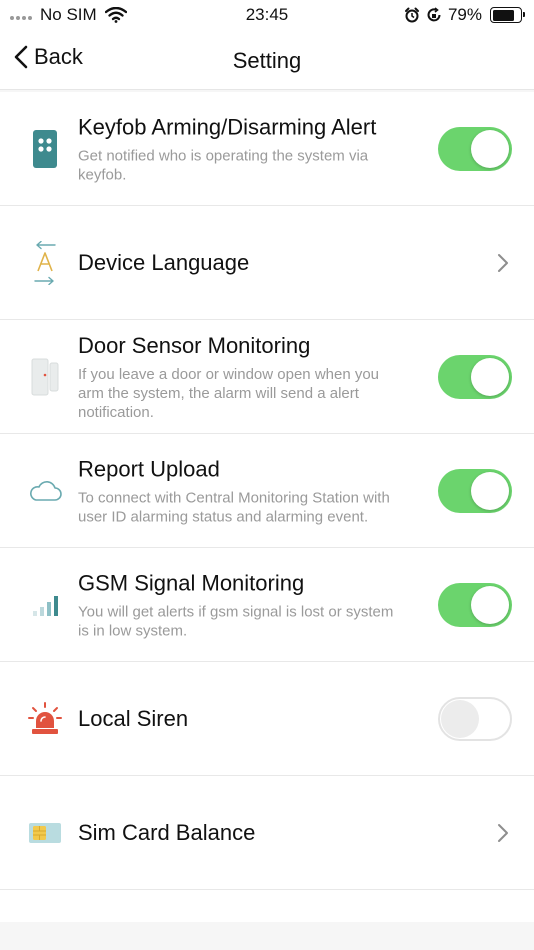 This screenshot has height=950, width=534. I want to click on battery-fill, so click(503, 15).